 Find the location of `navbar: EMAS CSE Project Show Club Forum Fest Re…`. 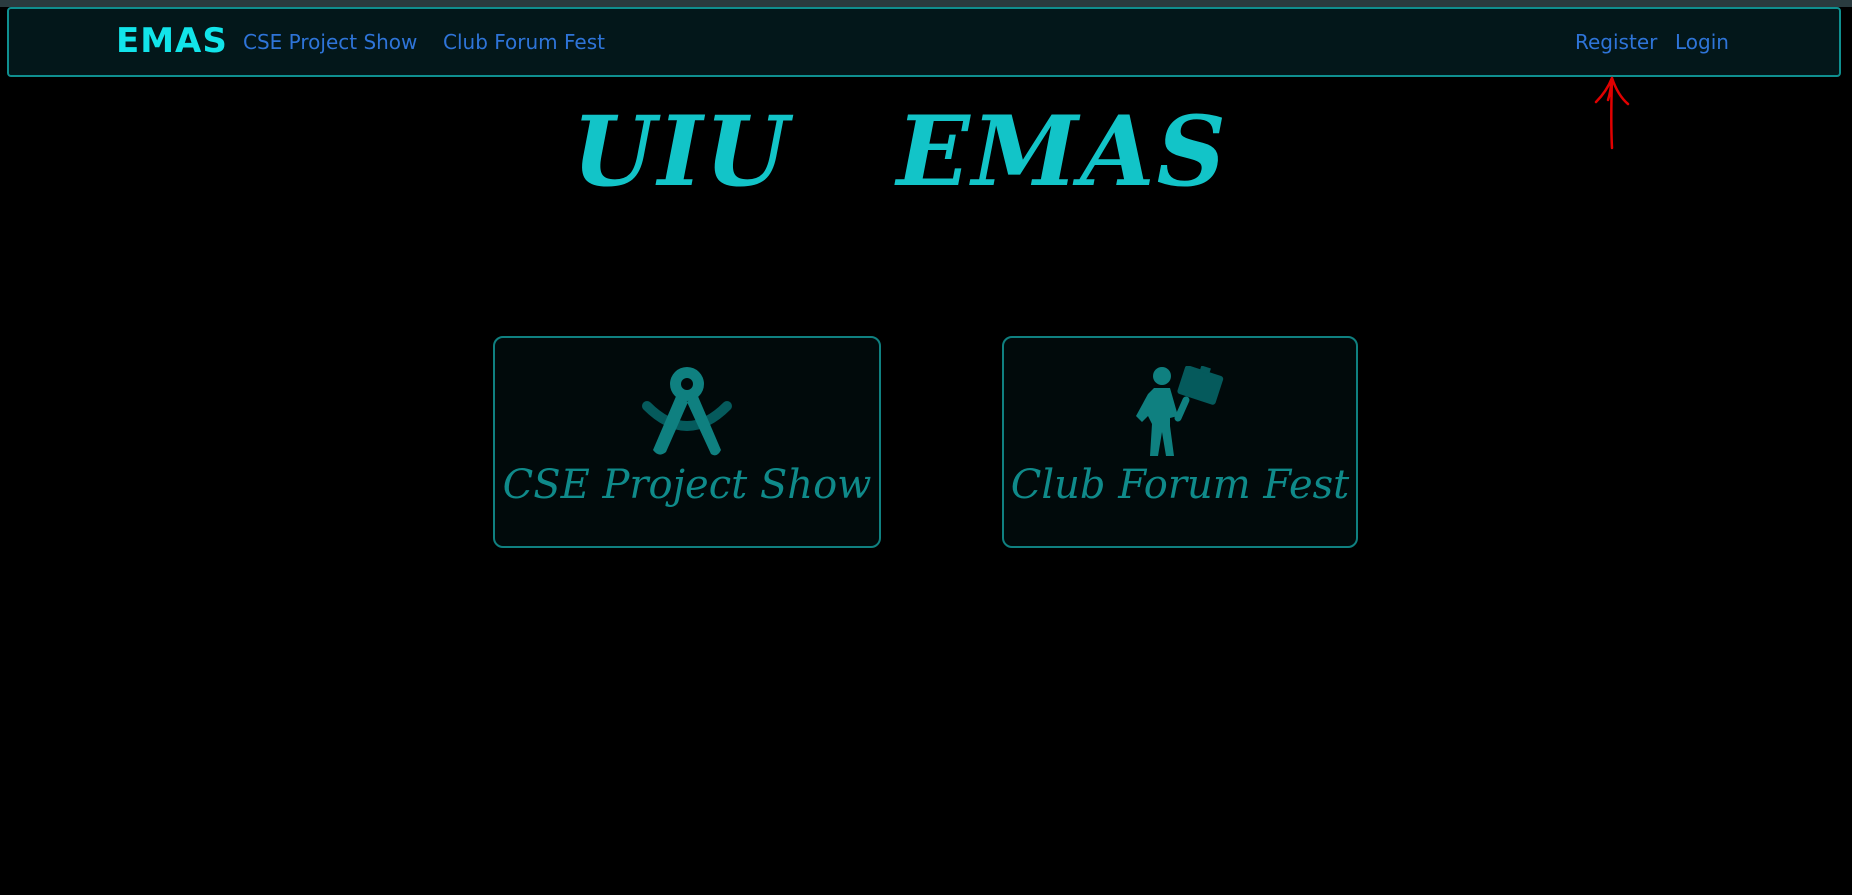

navbar: EMAS CSE Project Show Club Forum Fest Re… is located at coordinates (924, 42).